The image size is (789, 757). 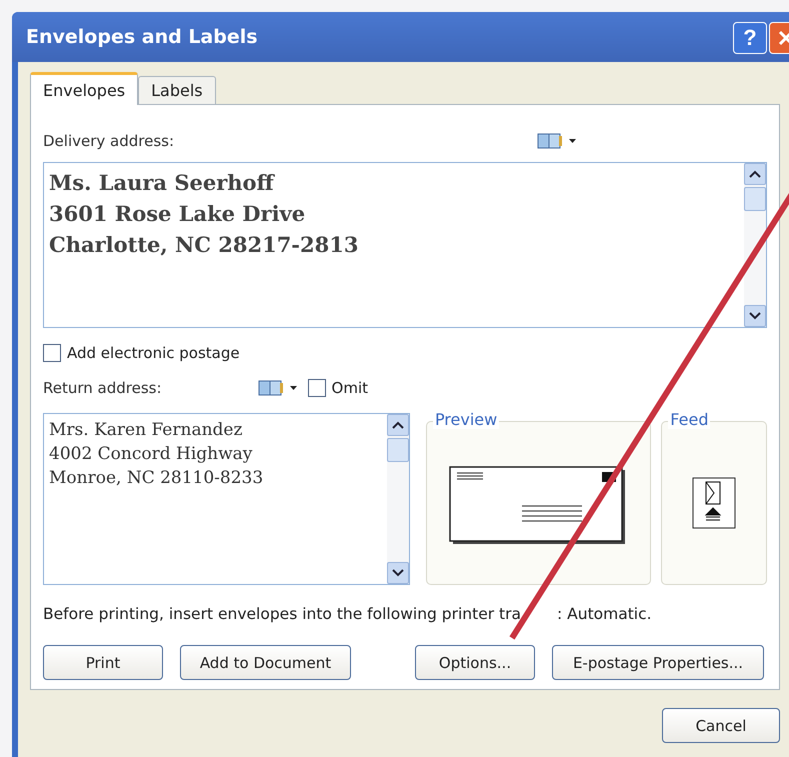 What do you see at coordinates (226, 499) in the screenshot?
I see `return-address-field: Mrs. Karen Fernandez 4002 Concord Highway Monroe, NC 28110-8233` at bounding box center [226, 499].